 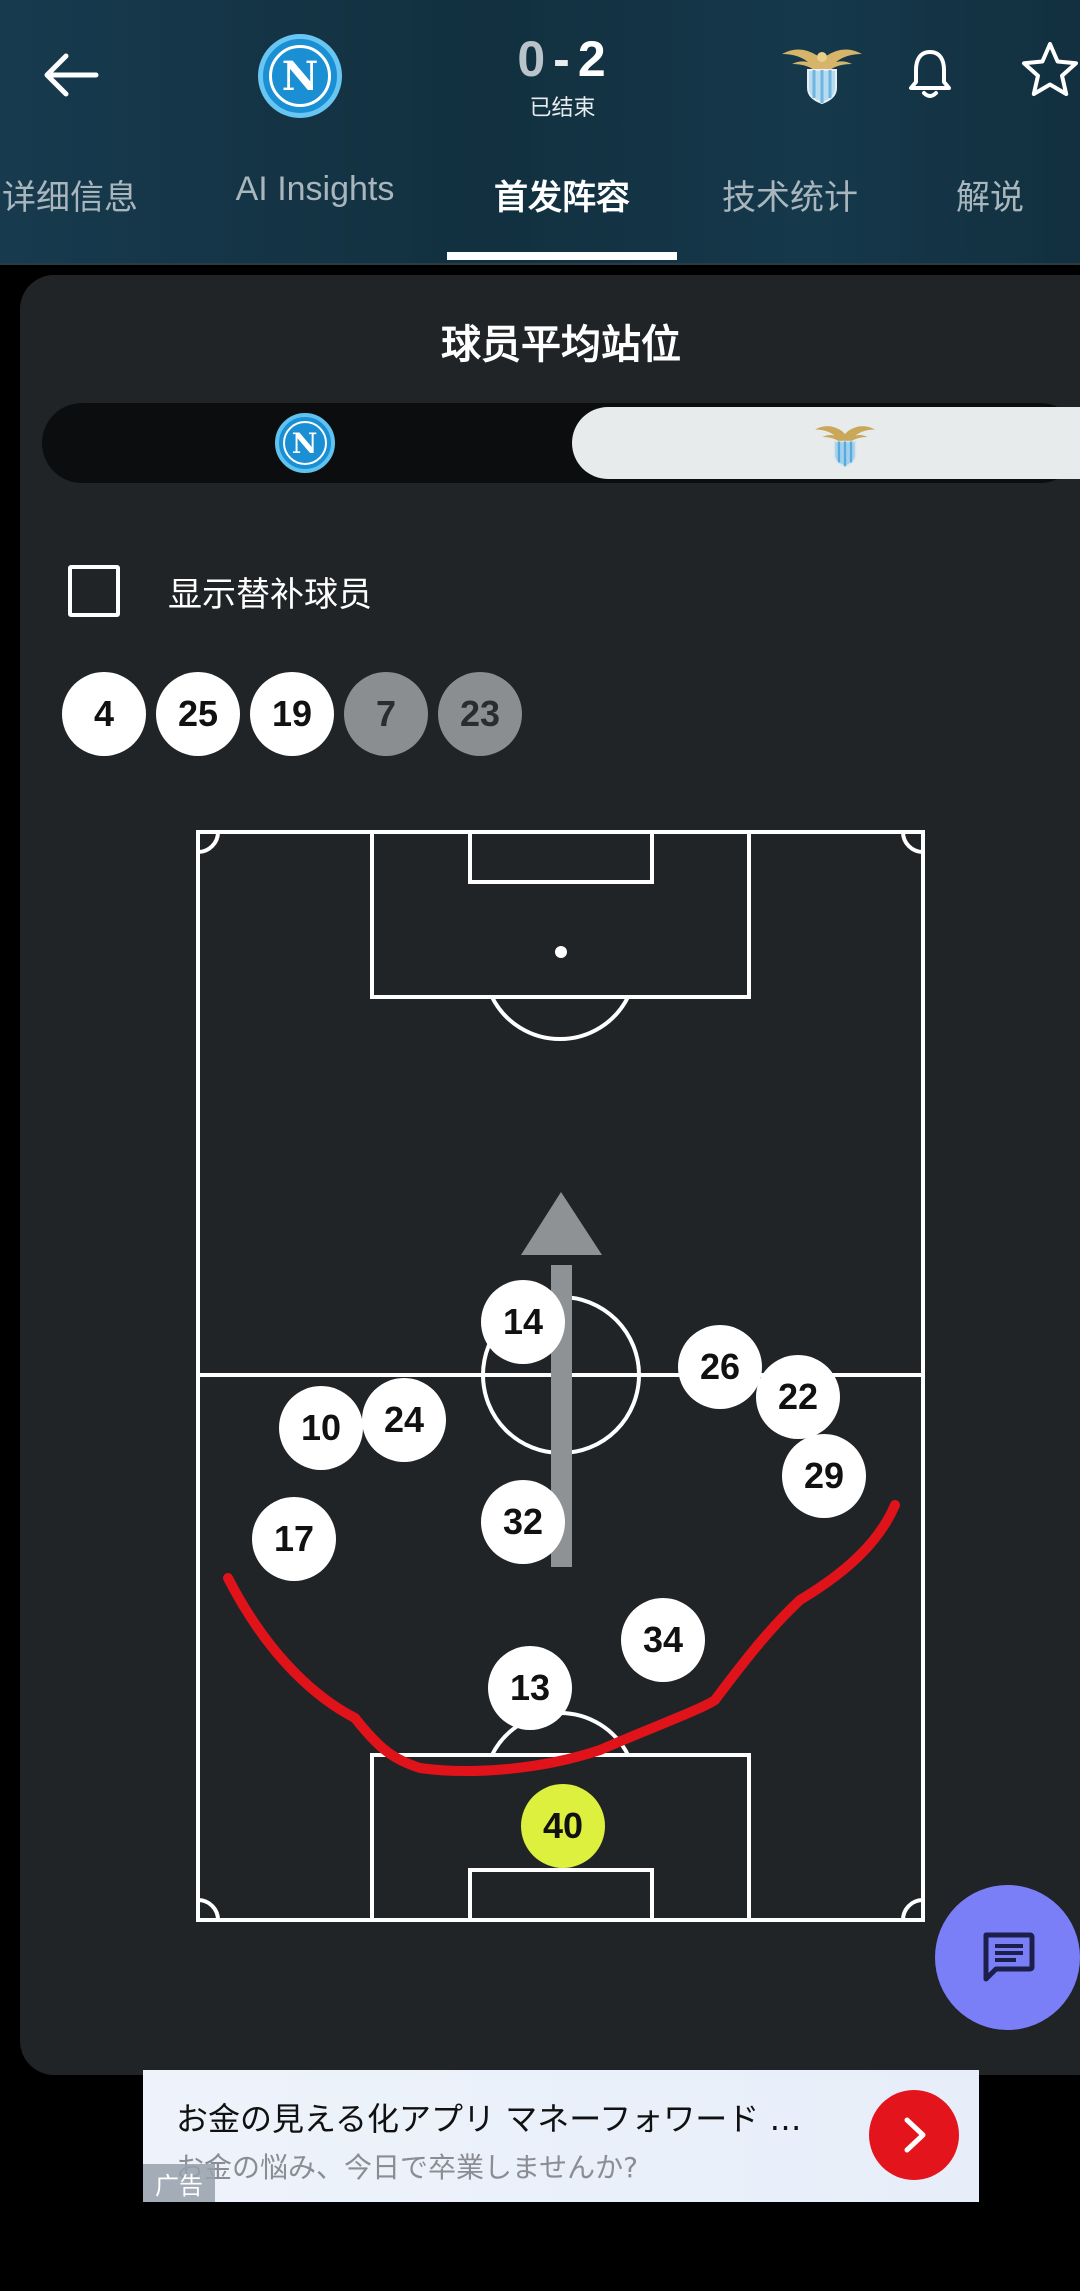 What do you see at coordinates (386, 714) in the screenshot?
I see `absent-player-chip: 7` at bounding box center [386, 714].